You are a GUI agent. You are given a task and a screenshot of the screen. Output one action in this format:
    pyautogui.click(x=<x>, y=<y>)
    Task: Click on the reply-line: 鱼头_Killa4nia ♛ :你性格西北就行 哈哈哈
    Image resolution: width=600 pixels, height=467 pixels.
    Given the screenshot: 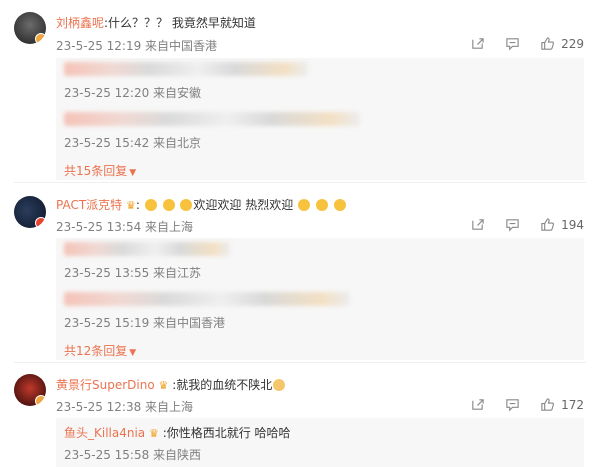 What is the action you would take?
    pyautogui.click(x=177, y=432)
    